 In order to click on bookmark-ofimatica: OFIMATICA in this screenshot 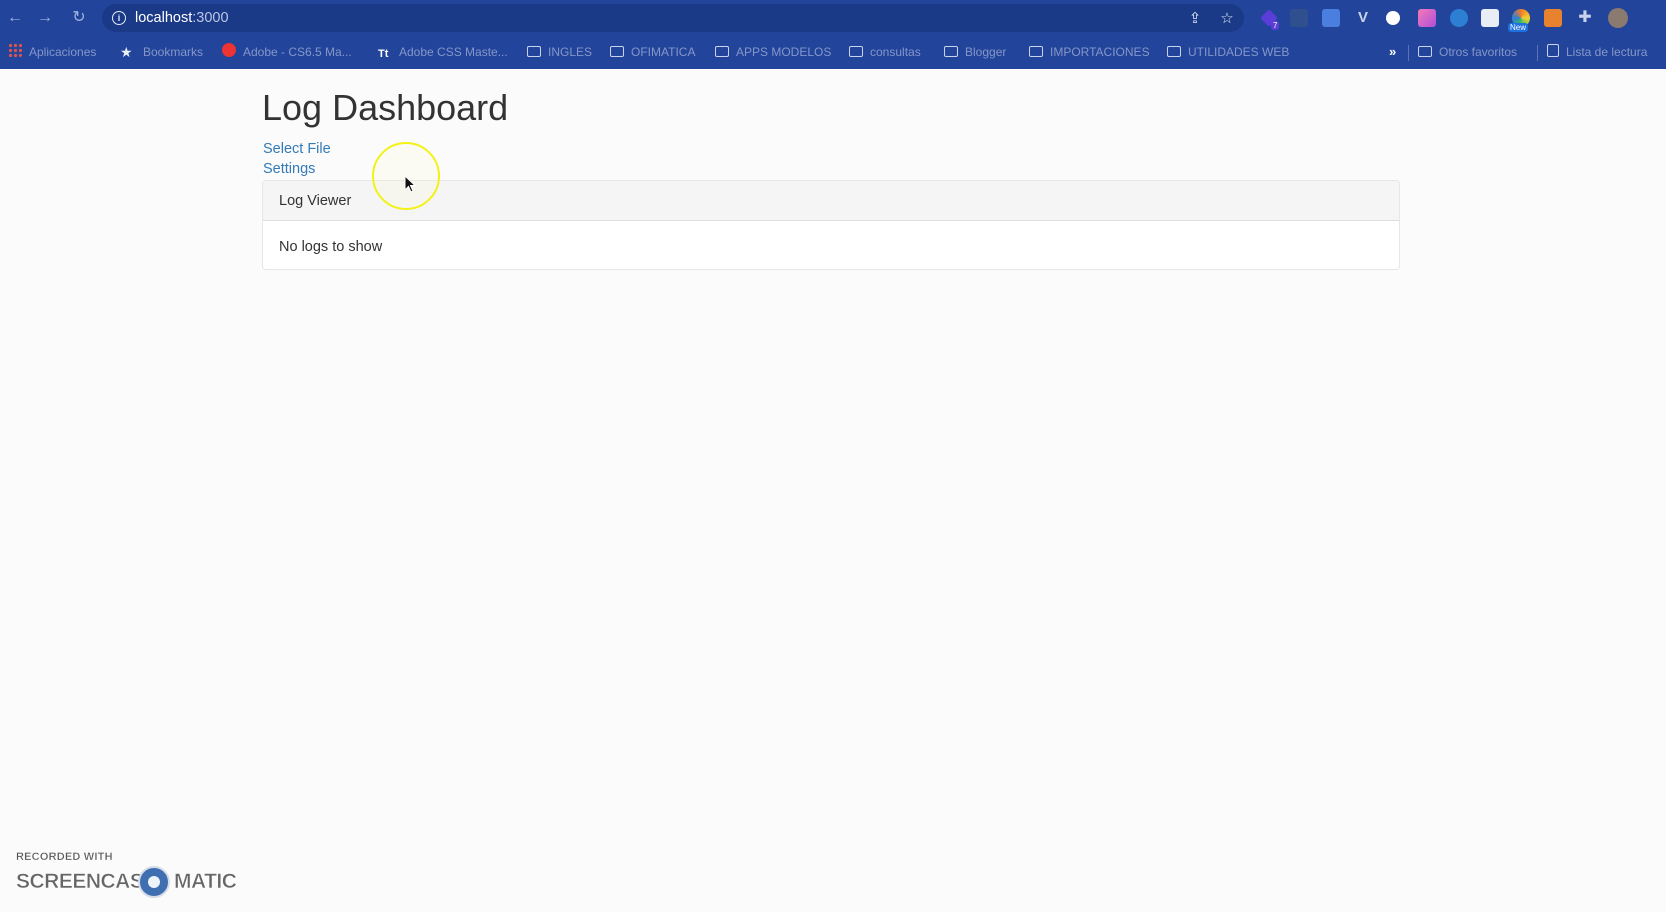, I will do `click(652, 52)`.